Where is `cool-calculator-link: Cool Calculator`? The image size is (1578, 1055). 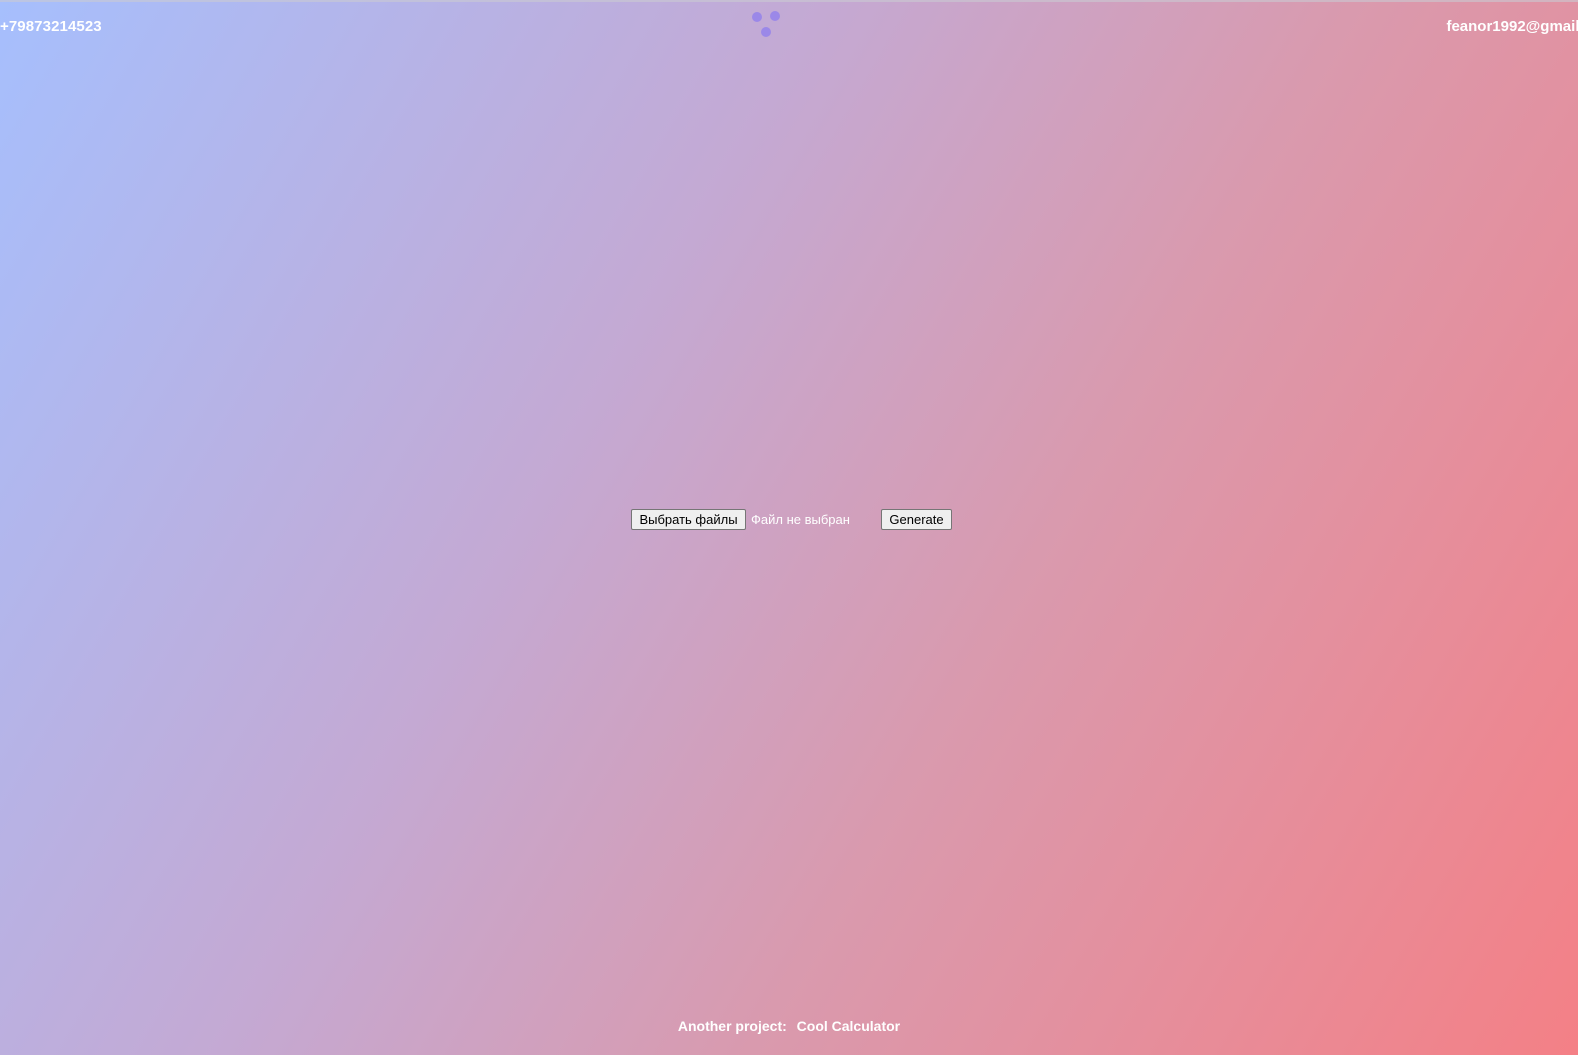 cool-calculator-link: Cool Calculator is located at coordinates (848, 1026).